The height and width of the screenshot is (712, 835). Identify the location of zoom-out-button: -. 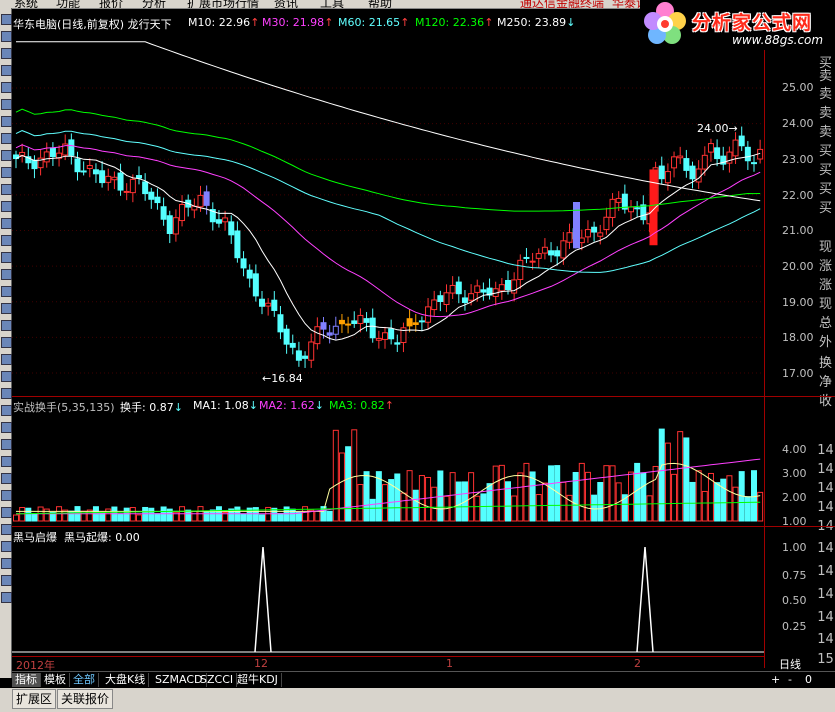
(790, 680).